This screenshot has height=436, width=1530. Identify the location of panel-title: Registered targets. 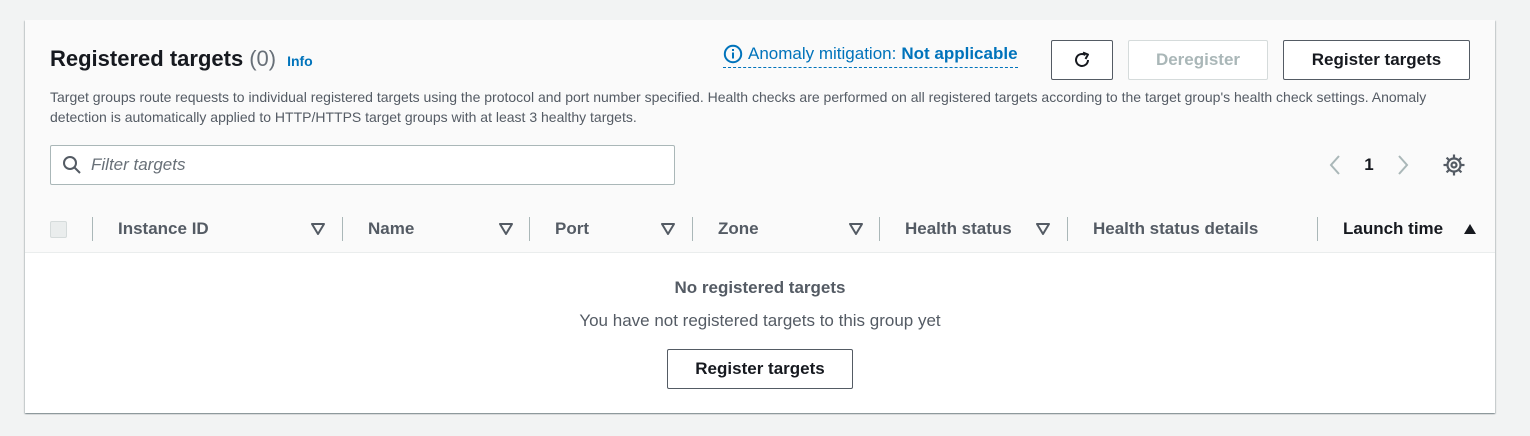
(147, 58).